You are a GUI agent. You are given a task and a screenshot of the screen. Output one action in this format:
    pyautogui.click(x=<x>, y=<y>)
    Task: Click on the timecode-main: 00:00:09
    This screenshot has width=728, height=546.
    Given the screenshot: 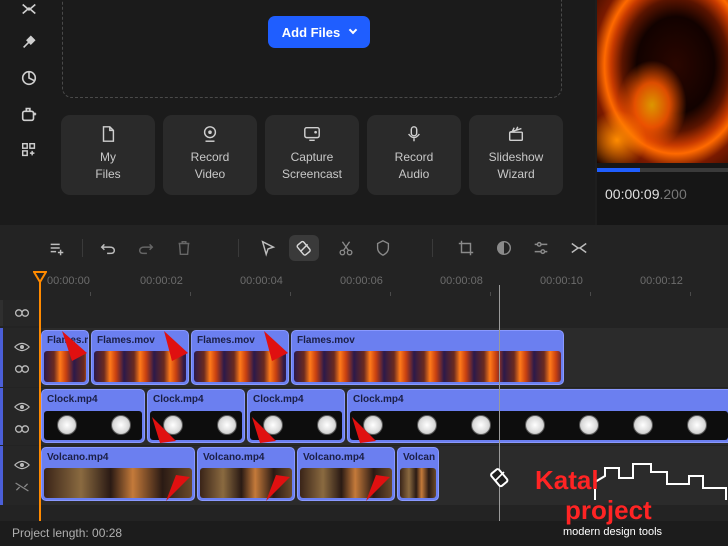 What is the action you would take?
    pyautogui.click(x=632, y=194)
    